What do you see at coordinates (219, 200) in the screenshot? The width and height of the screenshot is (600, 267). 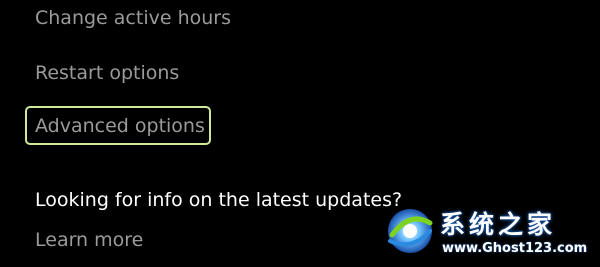 I see `latest-updates-heading: Looking for info on the latest updates?` at bounding box center [219, 200].